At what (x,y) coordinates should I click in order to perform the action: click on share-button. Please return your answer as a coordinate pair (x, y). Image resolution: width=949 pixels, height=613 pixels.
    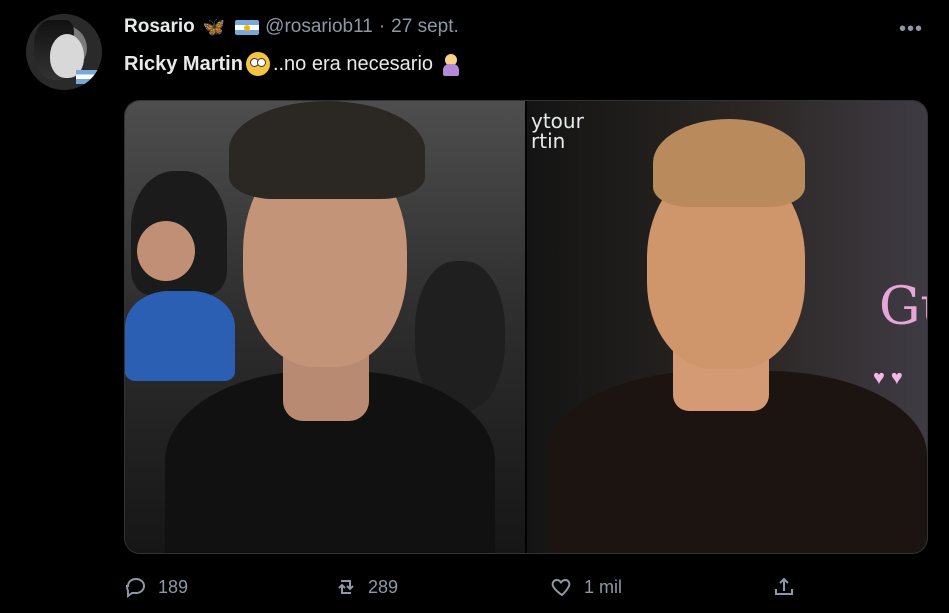
    Looking at the image, I should click on (784, 587).